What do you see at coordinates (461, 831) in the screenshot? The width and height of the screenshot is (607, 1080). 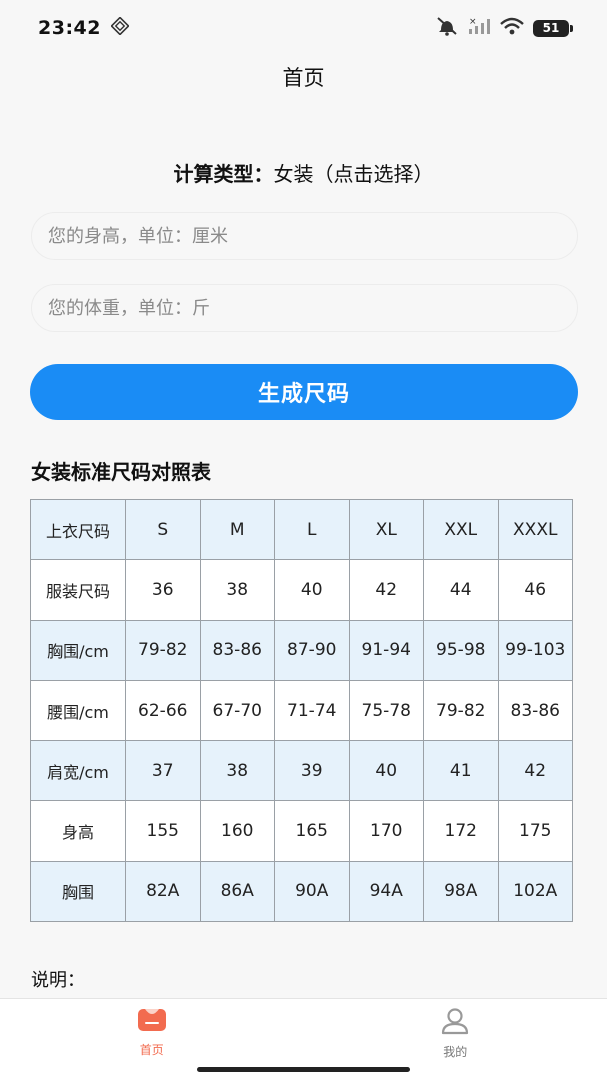 I see `table-cell: 172` at bounding box center [461, 831].